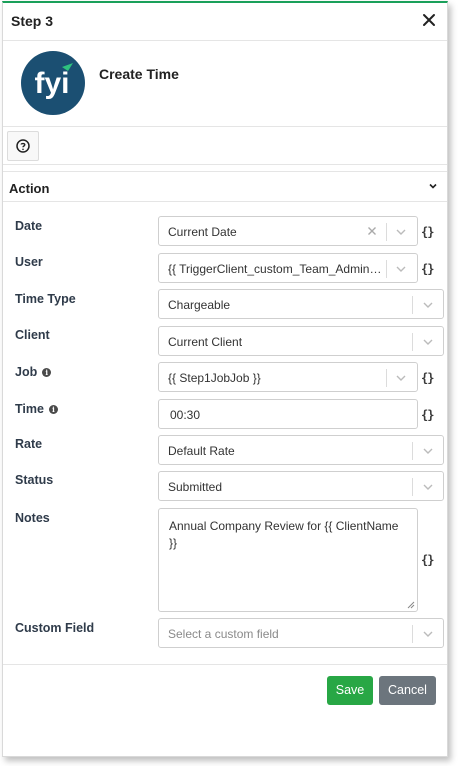 The height and width of the screenshot is (766, 460). What do you see at coordinates (195, 487) in the screenshot?
I see `status-value: Submitted` at bounding box center [195, 487].